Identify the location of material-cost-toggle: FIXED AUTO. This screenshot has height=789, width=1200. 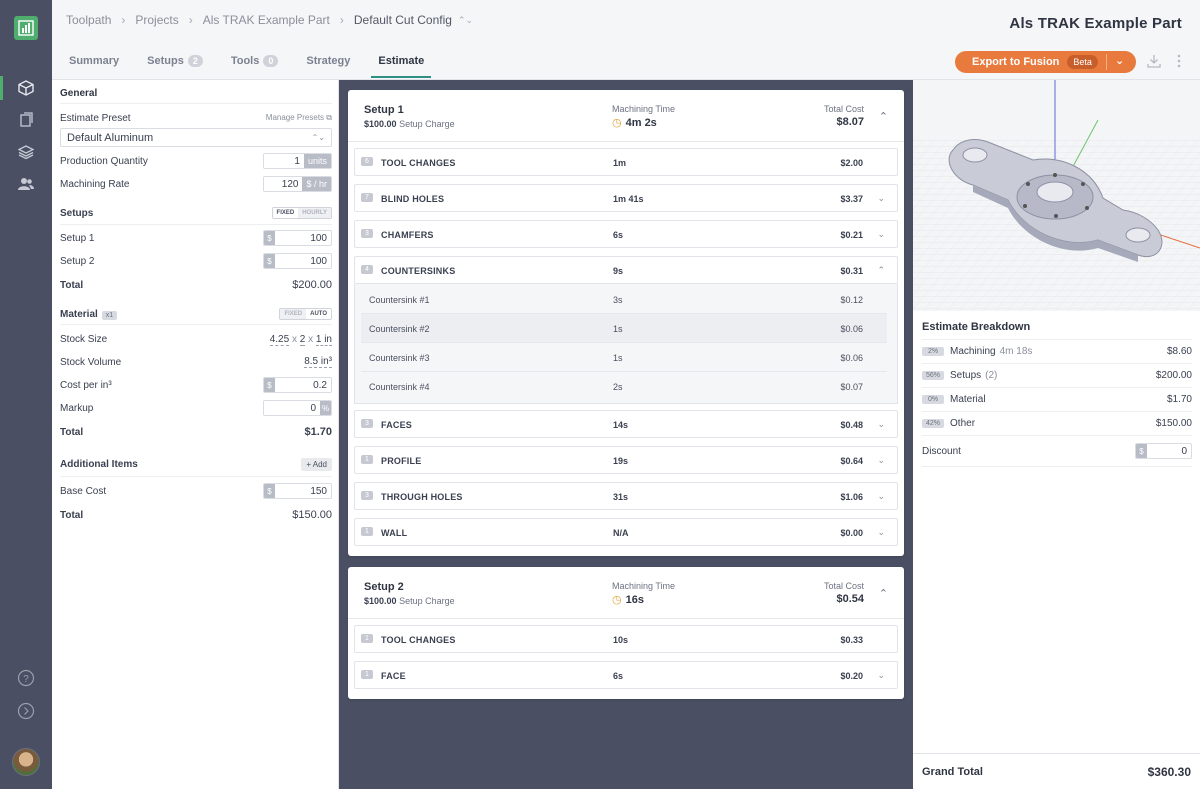
(305, 314).